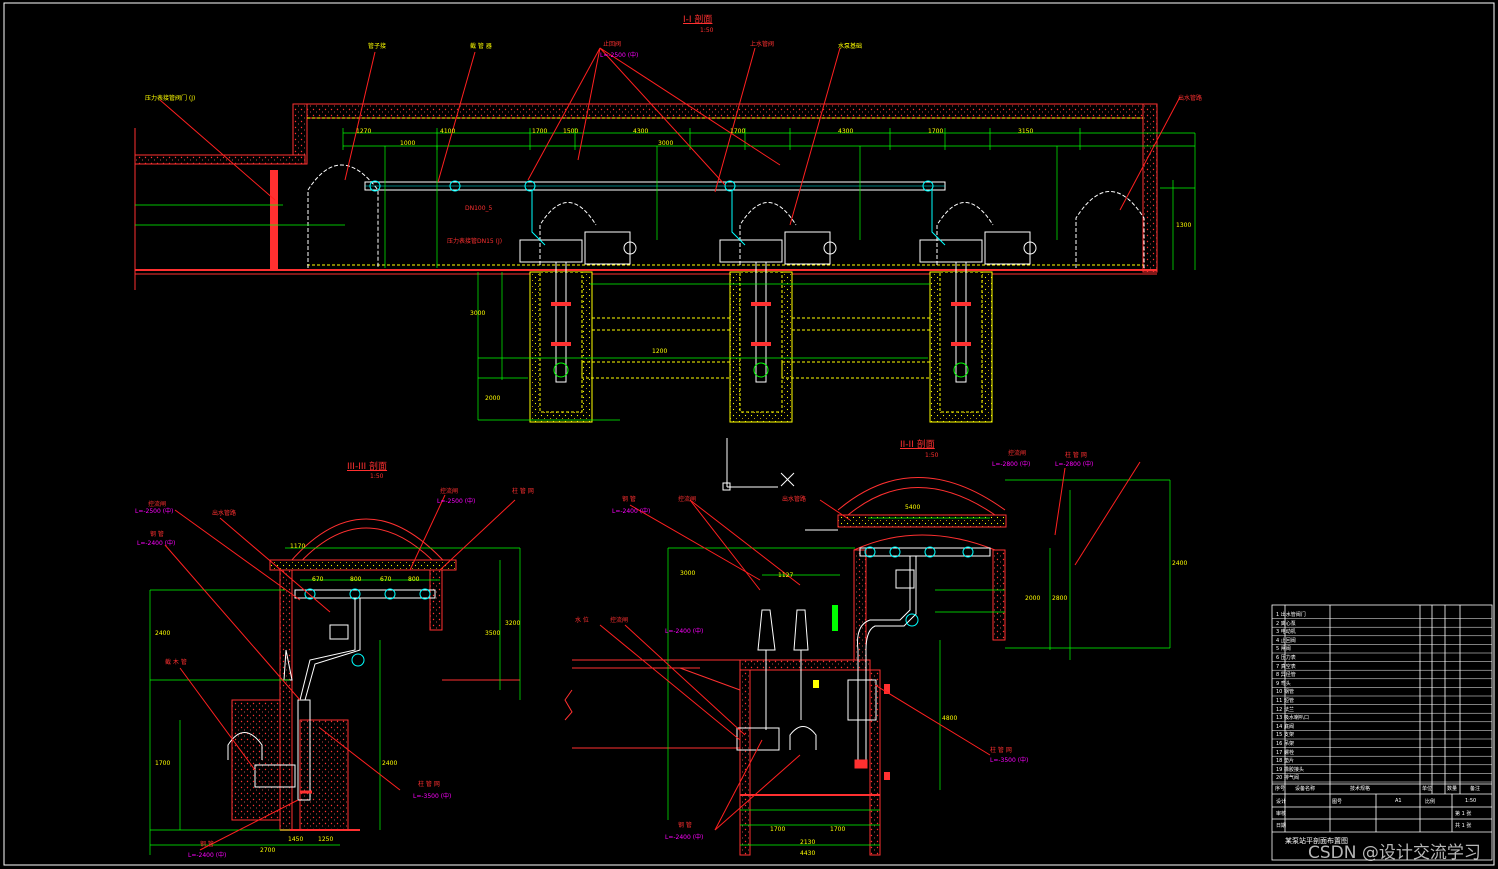  What do you see at coordinates (170, 98) in the screenshot?
I see `annotation-label: 压力表接管阀门 (J)` at bounding box center [170, 98].